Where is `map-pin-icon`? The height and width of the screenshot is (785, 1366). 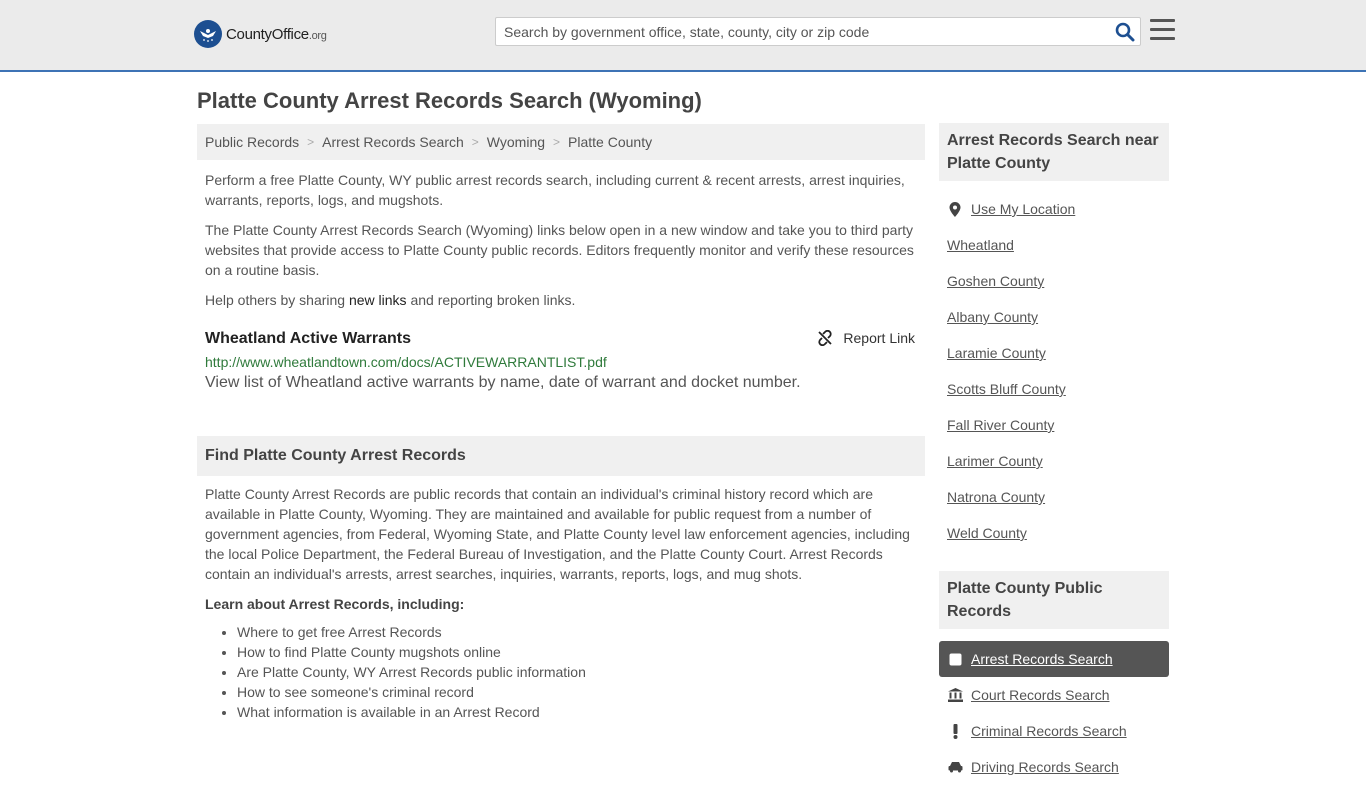
map-pin-icon is located at coordinates (955, 209).